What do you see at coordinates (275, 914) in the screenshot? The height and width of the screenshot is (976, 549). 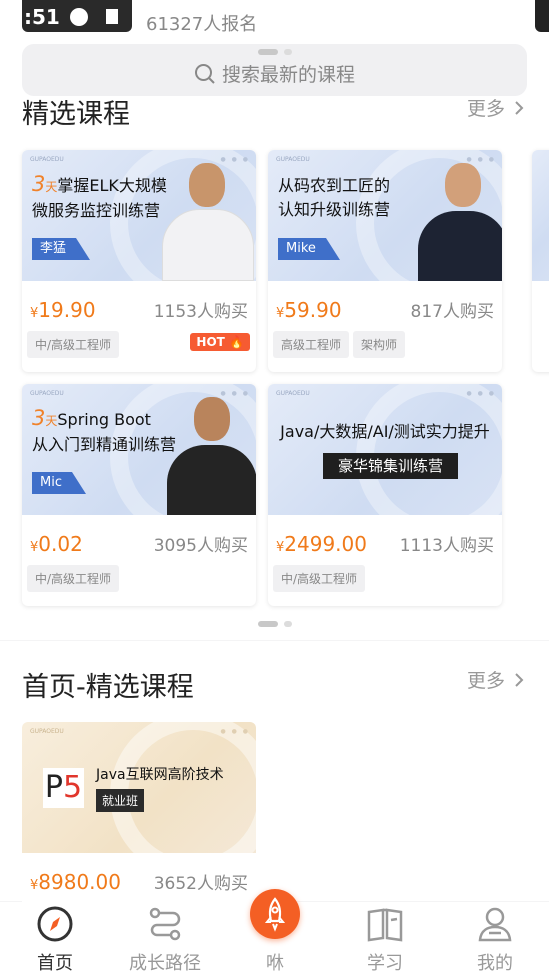 I see `rocket-icon` at bounding box center [275, 914].